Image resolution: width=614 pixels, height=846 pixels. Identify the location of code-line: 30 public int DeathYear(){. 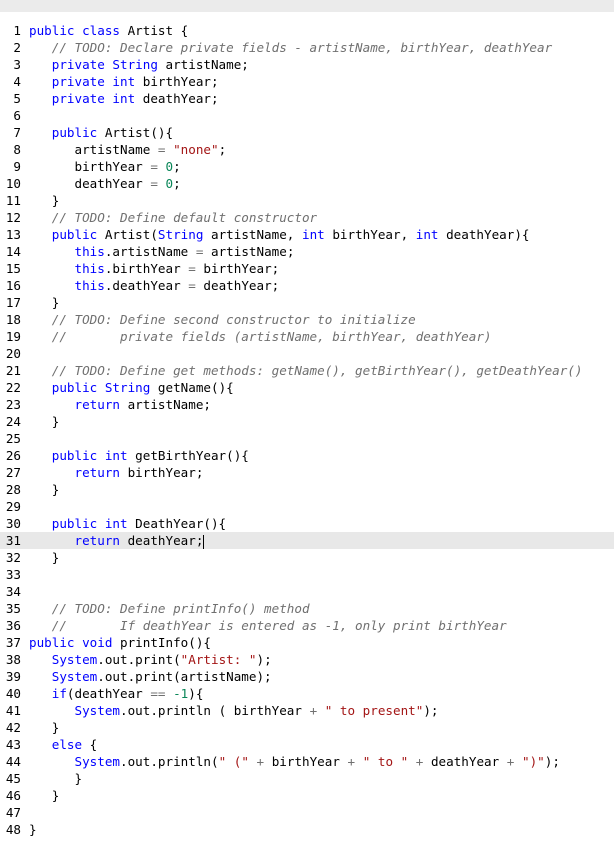
(307, 523).